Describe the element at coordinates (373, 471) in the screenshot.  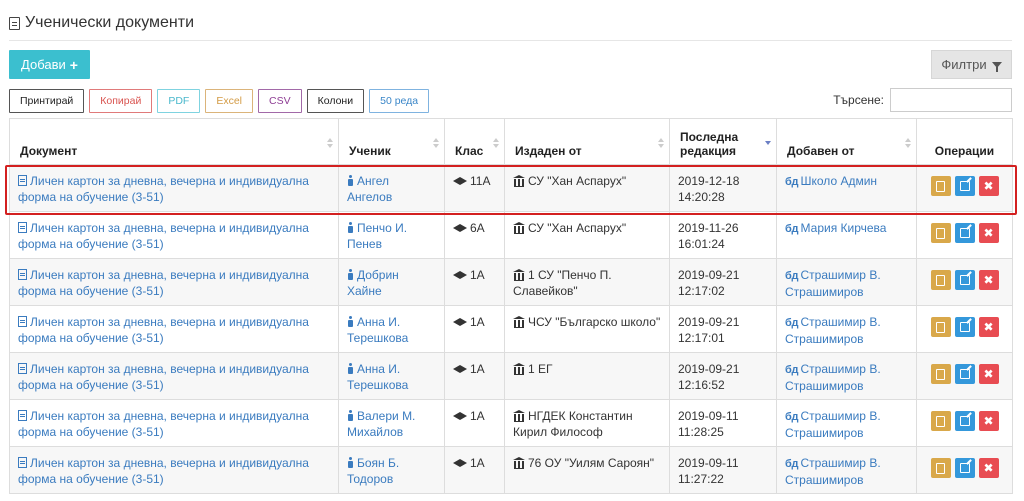
I see `student-link: Боян Б. Тодоров` at that location.